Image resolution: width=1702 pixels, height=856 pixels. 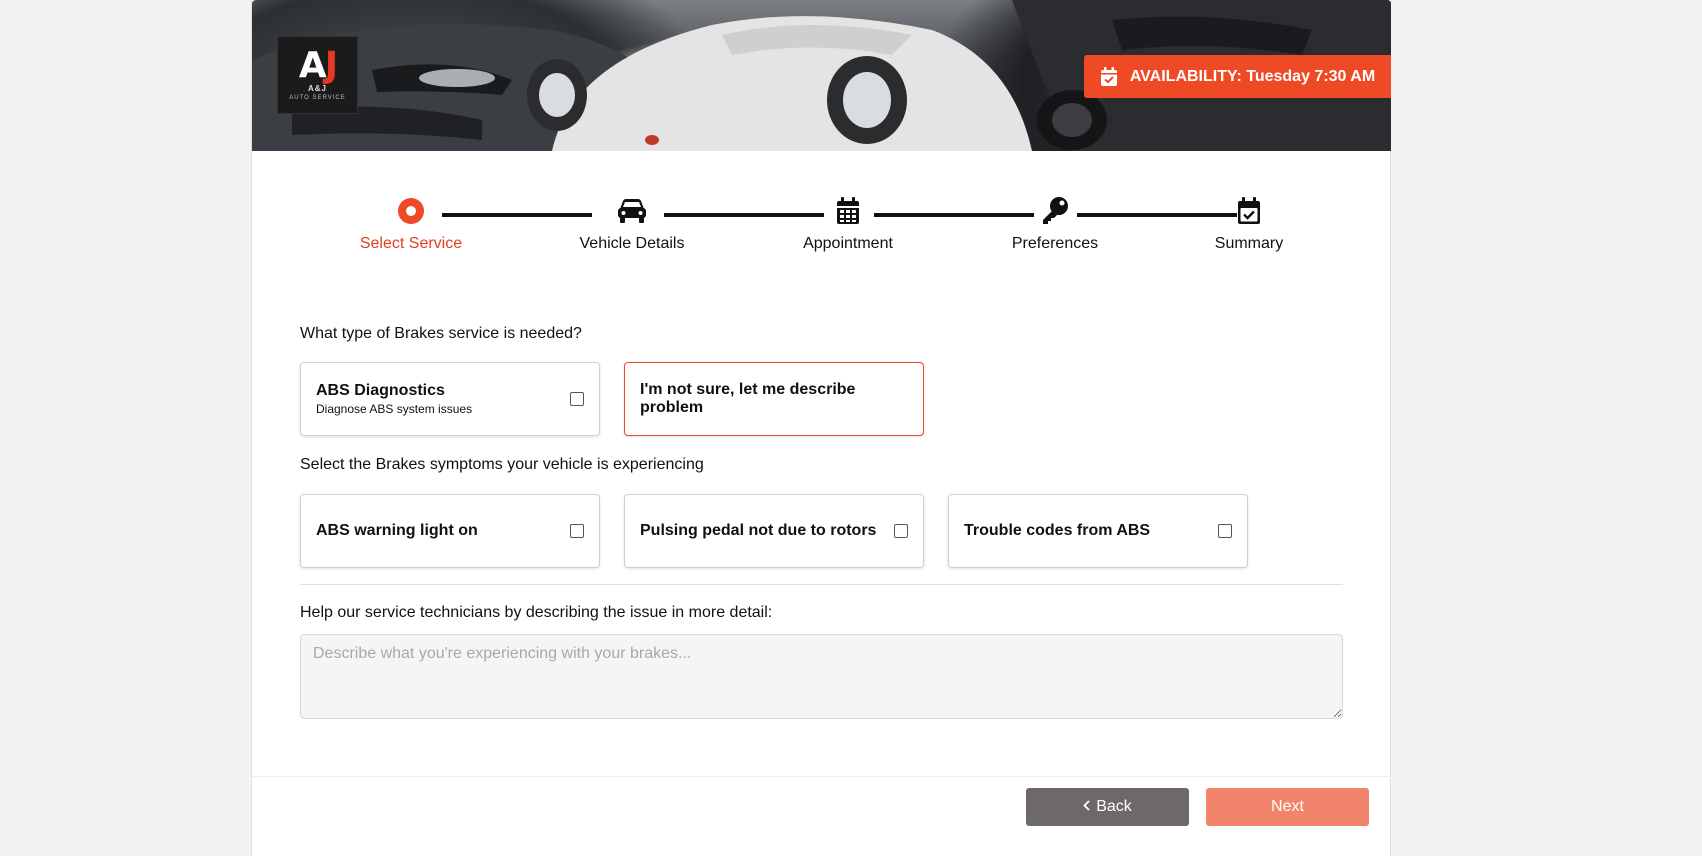 I want to click on option-title: Trouble codes from ABS, so click(x=1057, y=530).